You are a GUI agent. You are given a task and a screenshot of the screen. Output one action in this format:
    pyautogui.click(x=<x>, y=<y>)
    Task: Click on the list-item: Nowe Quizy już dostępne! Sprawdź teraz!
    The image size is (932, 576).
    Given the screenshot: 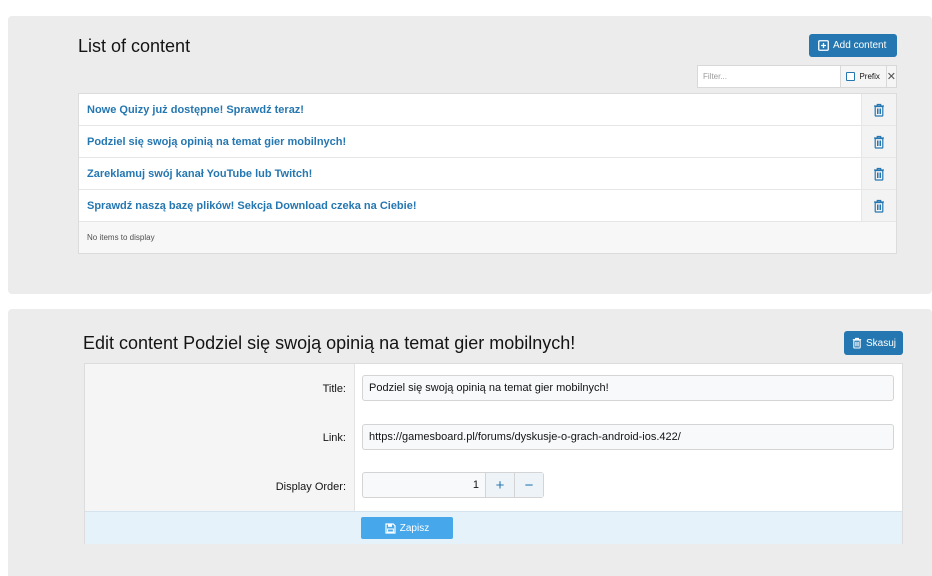 What is the action you would take?
    pyautogui.click(x=487, y=110)
    